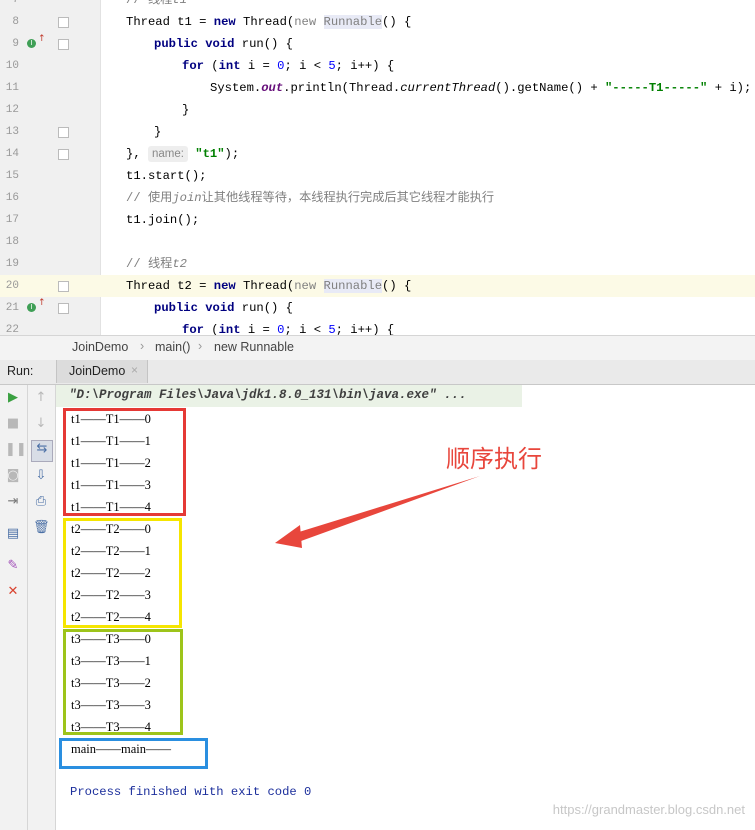  What do you see at coordinates (494, 459) in the screenshot?
I see `annotation-label: 顺序执行` at bounding box center [494, 459].